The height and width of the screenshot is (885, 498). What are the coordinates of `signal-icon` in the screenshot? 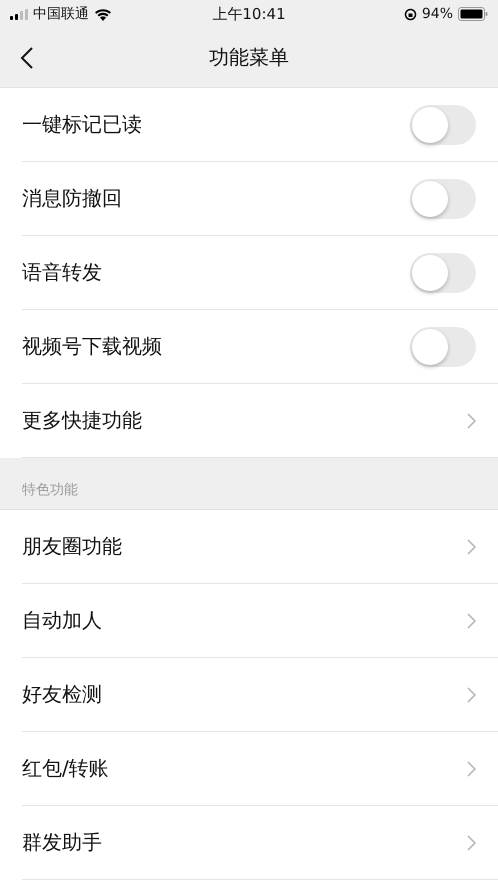 It's located at (19, 14).